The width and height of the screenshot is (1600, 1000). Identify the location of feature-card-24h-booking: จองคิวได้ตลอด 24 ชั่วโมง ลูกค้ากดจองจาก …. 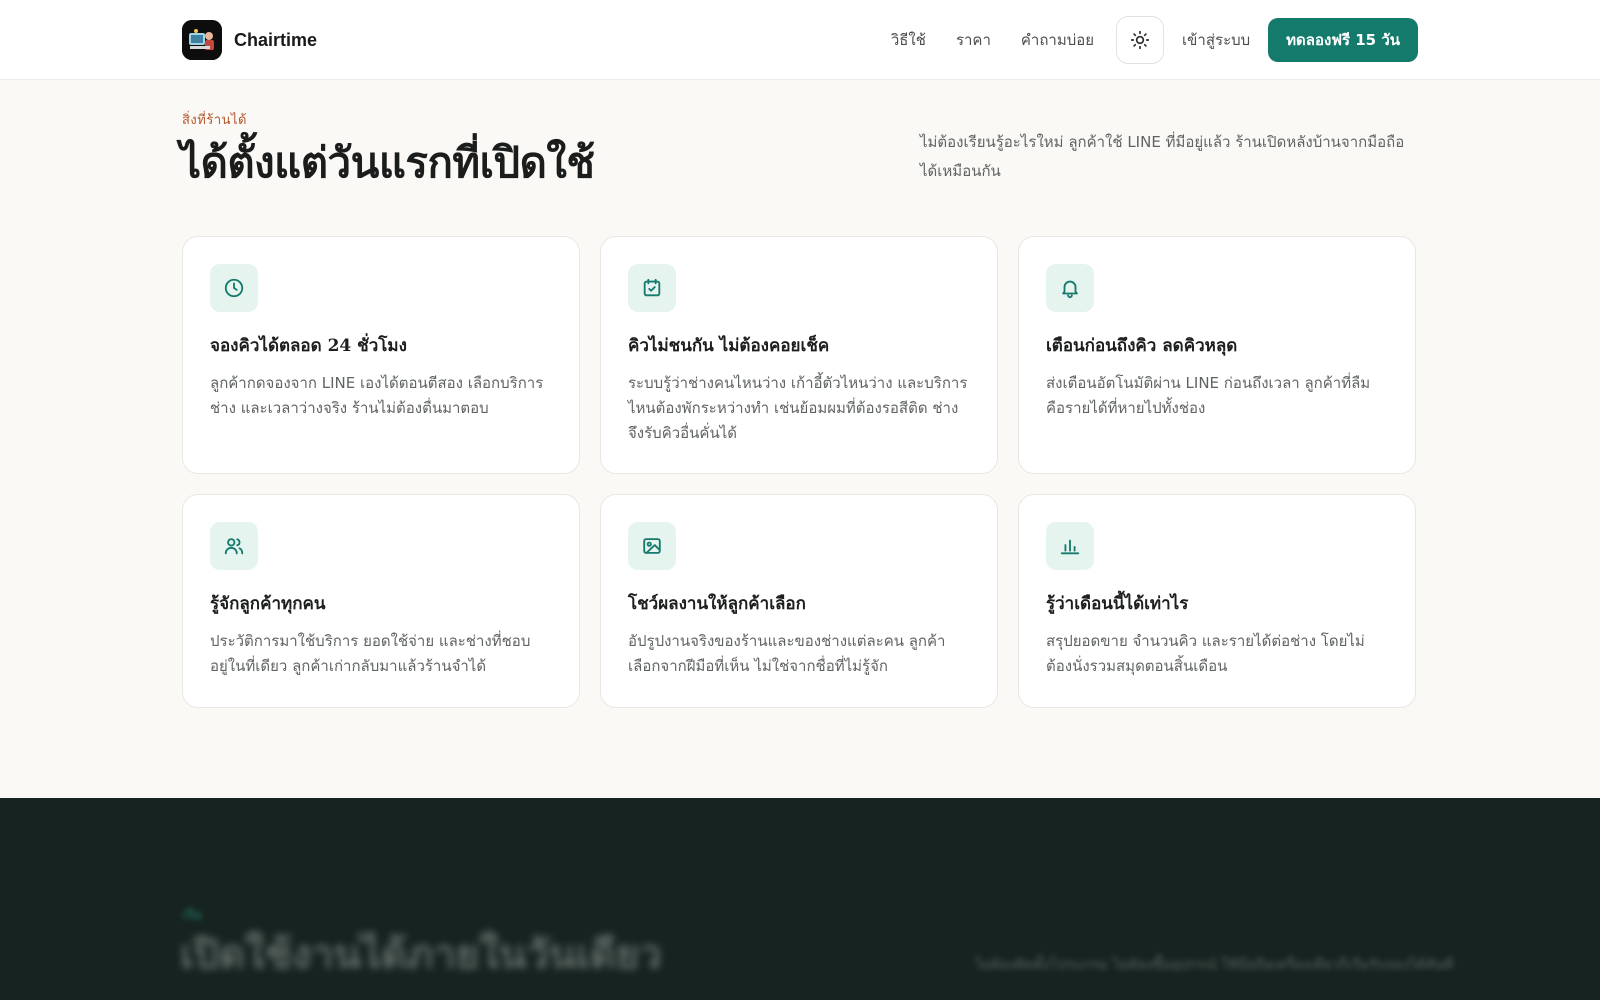
(381, 355).